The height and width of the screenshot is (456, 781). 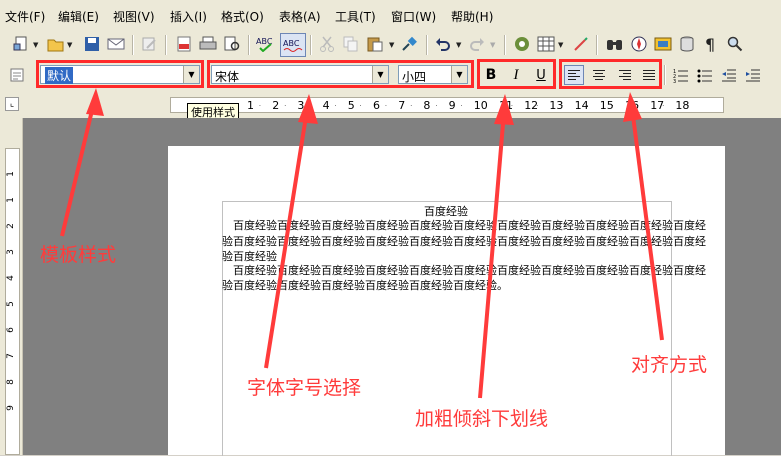 What do you see at coordinates (304, 388) in the screenshot?
I see `annotation-font-selection: 字体字号选择` at bounding box center [304, 388].